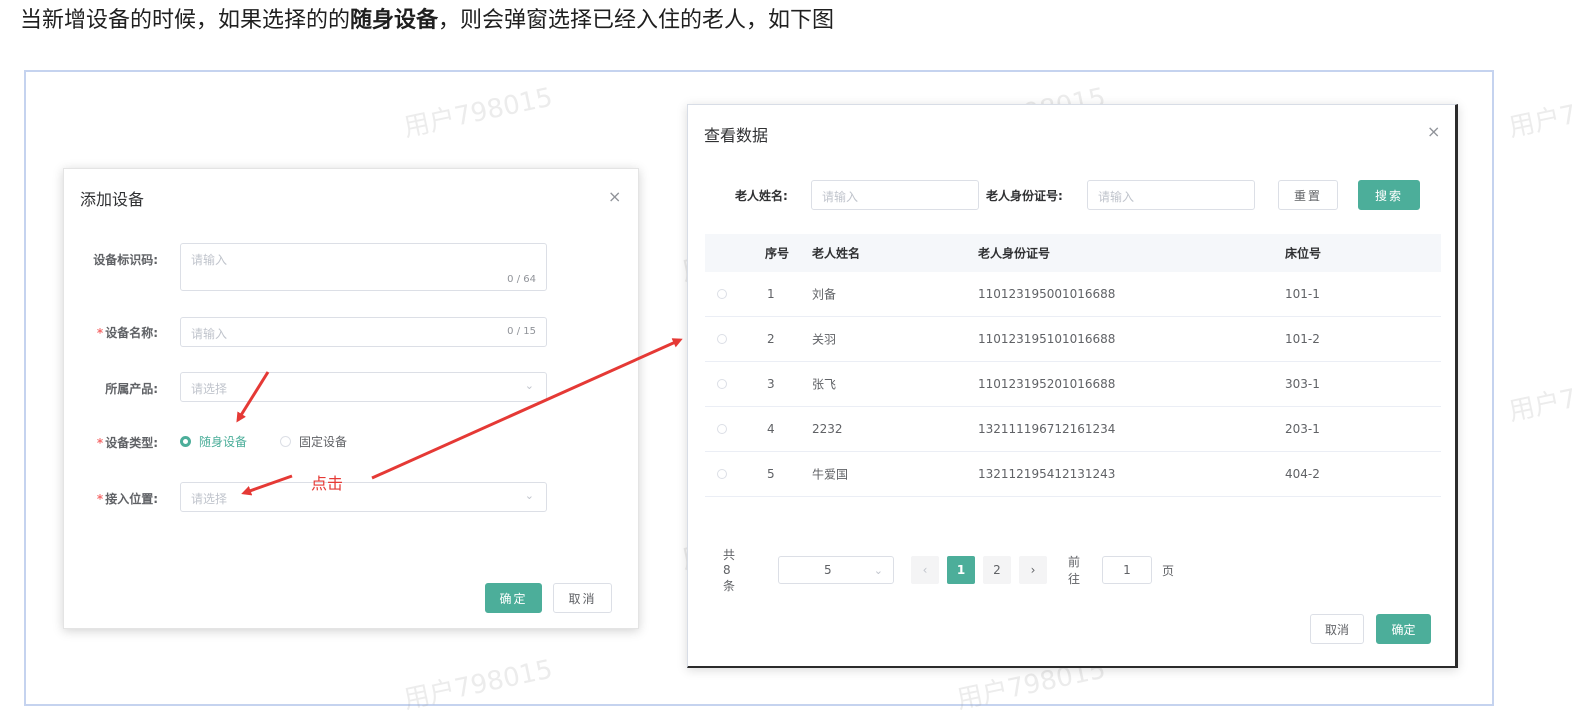  What do you see at coordinates (1073, 339) in the screenshot?
I see `table-row: 2 关羽 110123195101016688 101-2` at bounding box center [1073, 339].